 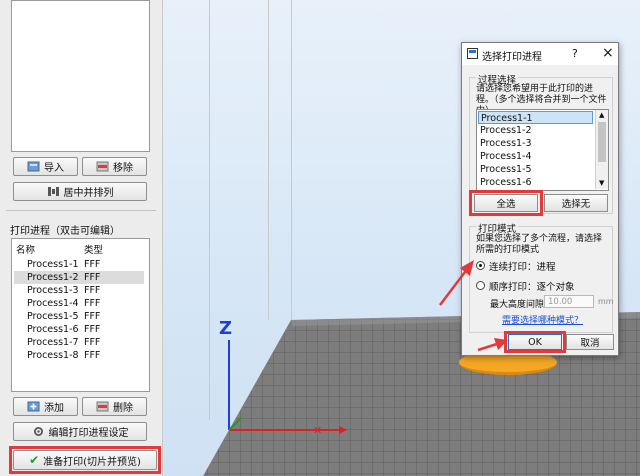 I want to click on dialog-process-item: Process1-1, so click(x=535, y=117).